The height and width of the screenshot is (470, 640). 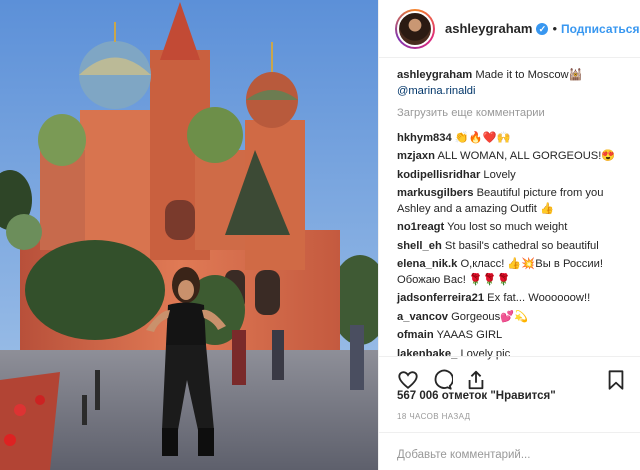 I want to click on add-comment-input, so click(x=510, y=455).